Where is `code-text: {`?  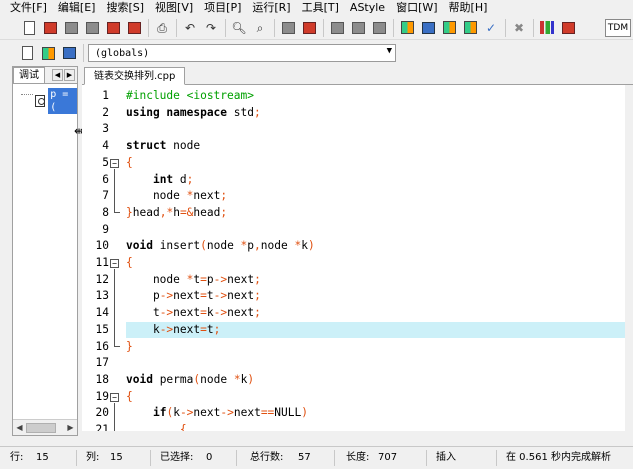 code-text: { is located at coordinates (129, 396).